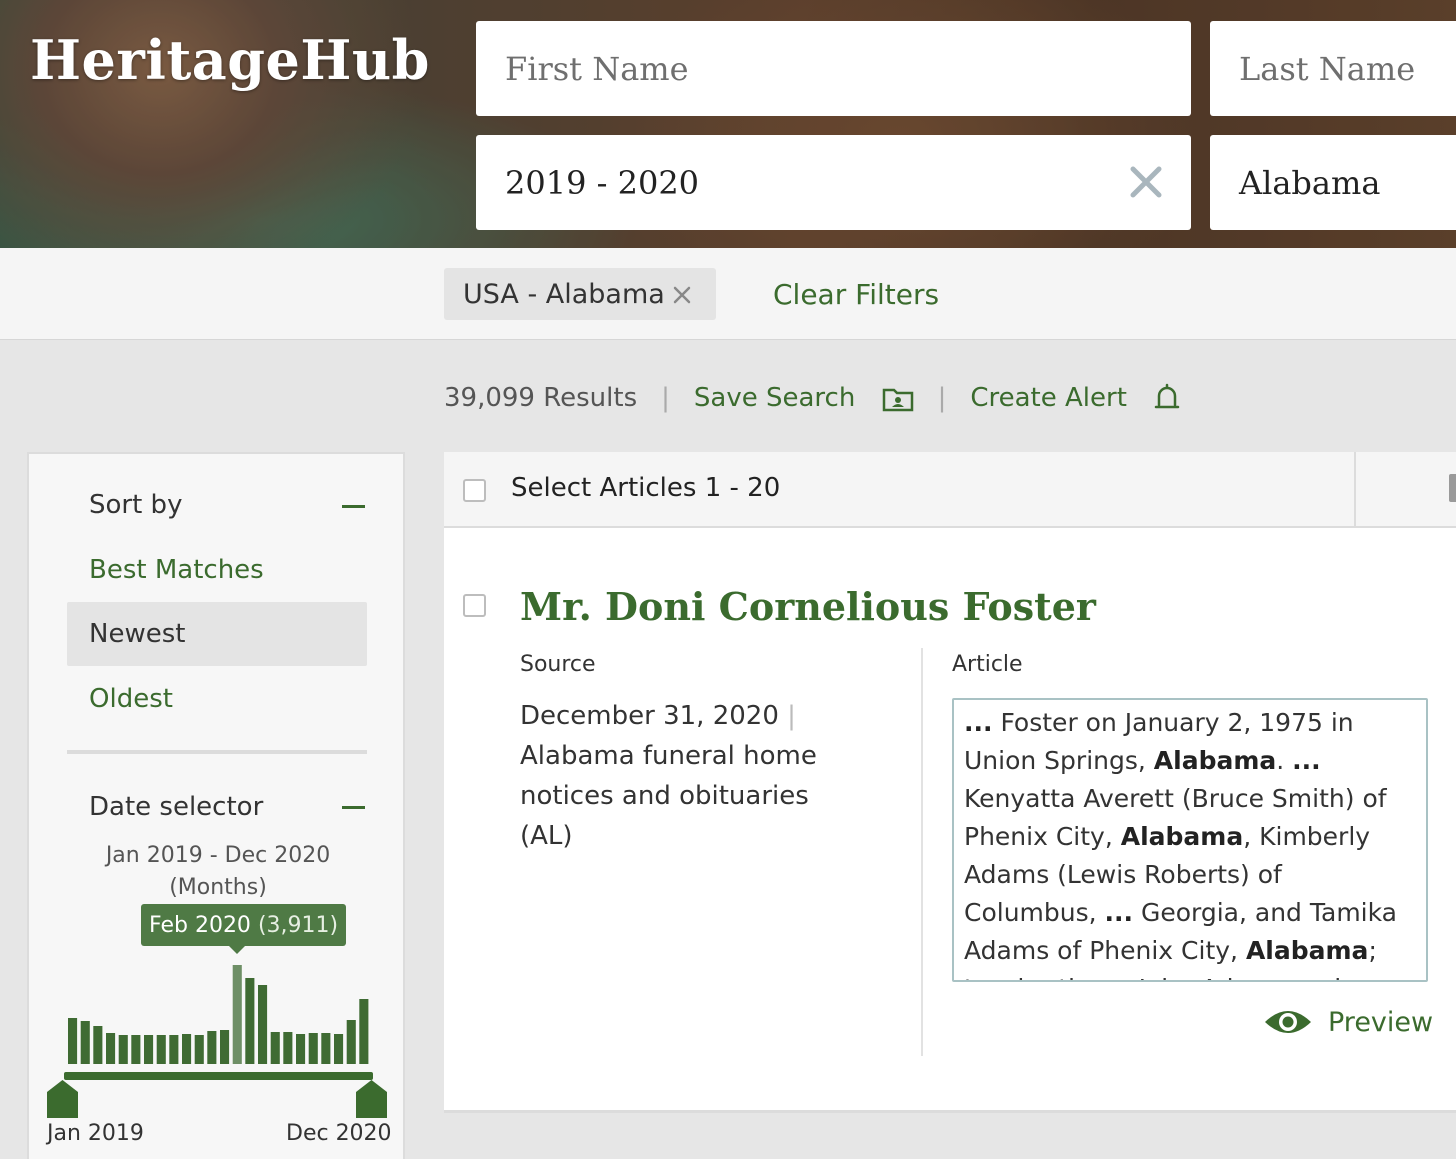 The height and width of the screenshot is (1159, 1456). What do you see at coordinates (1288, 1022) in the screenshot?
I see `eye-icon` at bounding box center [1288, 1022].